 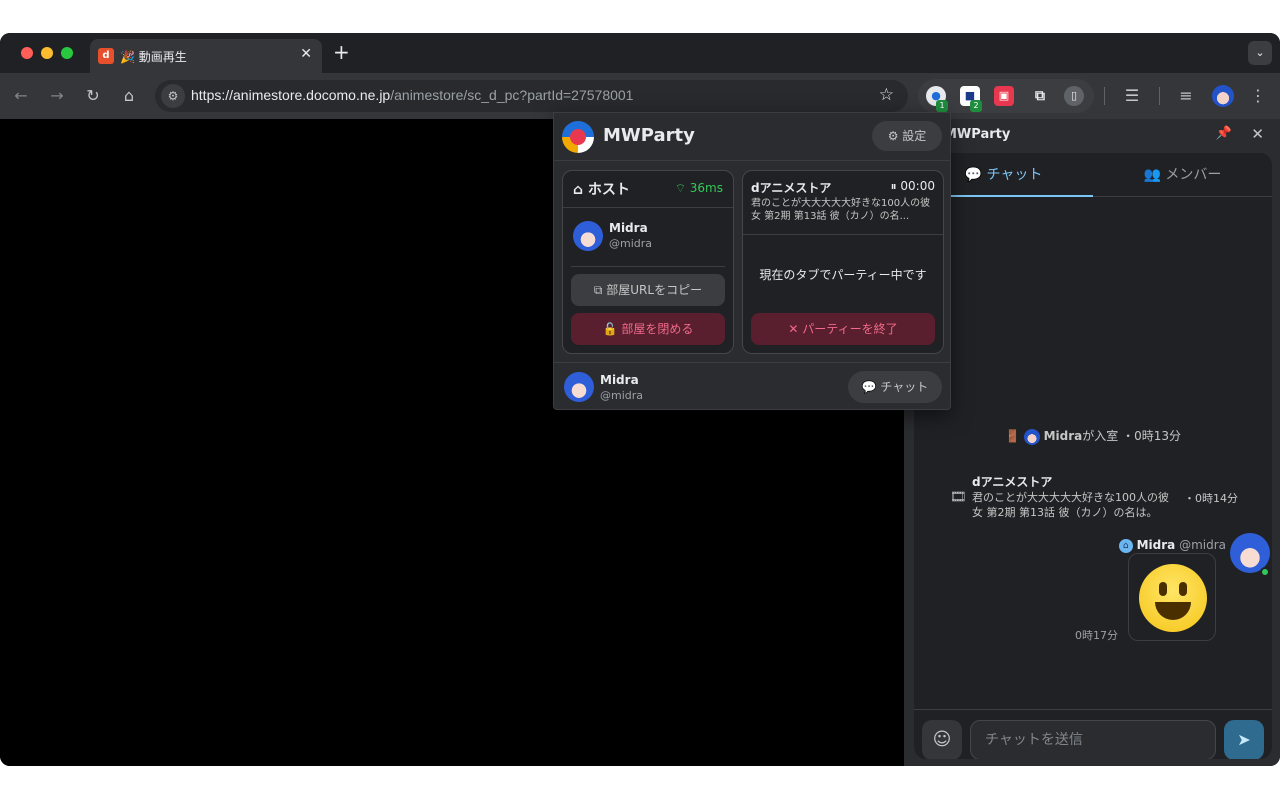 What do you see at coordinates (752, 137) in the screenshot?
I see `popup-header: MWParty ⚙ 設定` at bounding box center [752, 137].